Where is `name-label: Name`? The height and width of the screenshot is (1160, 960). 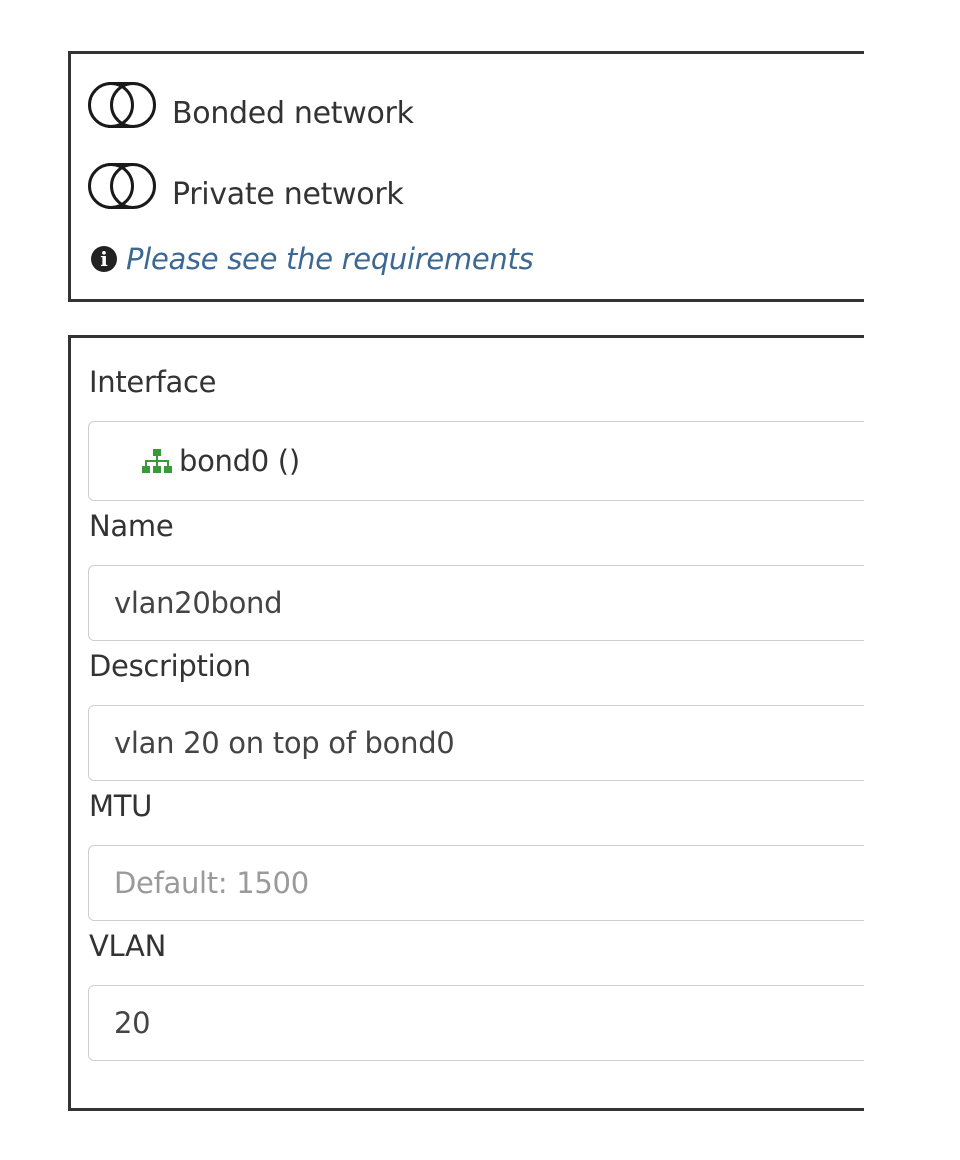 name-label: Name is located at coordinates (131, 526).